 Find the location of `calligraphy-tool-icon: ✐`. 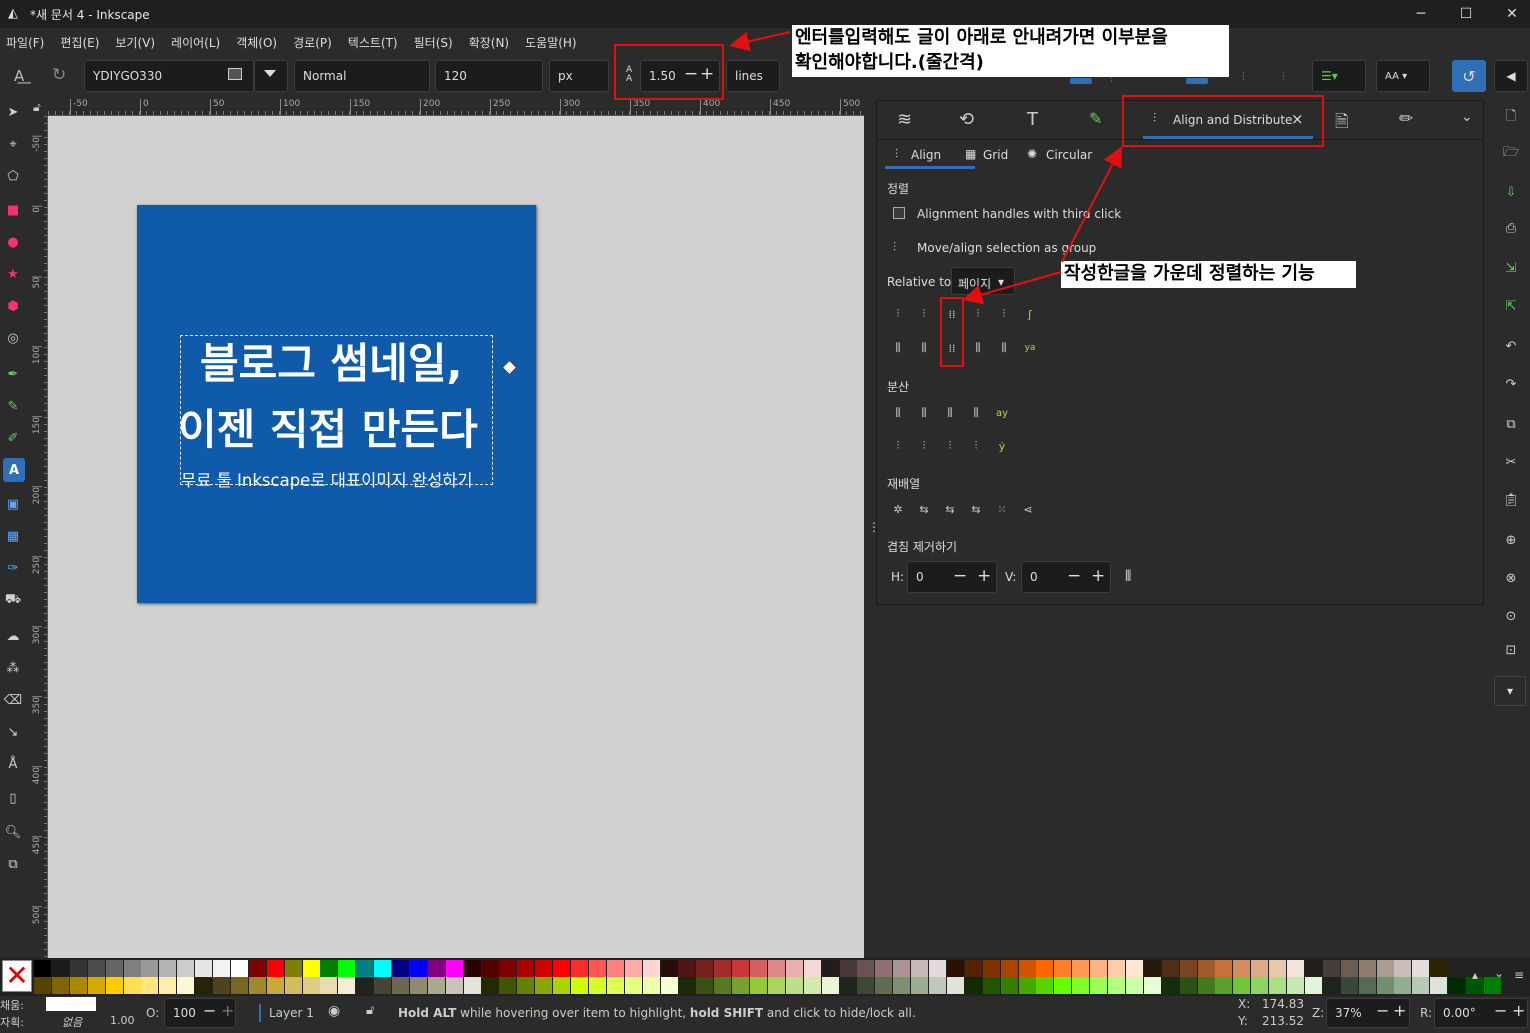

calligraphy-tool-icon: ✐ is located at coordinates (13, 438).